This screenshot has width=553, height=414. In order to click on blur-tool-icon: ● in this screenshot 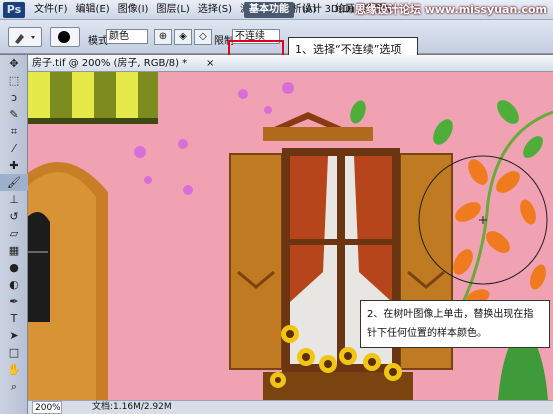, I will do `click(14, 267)`.